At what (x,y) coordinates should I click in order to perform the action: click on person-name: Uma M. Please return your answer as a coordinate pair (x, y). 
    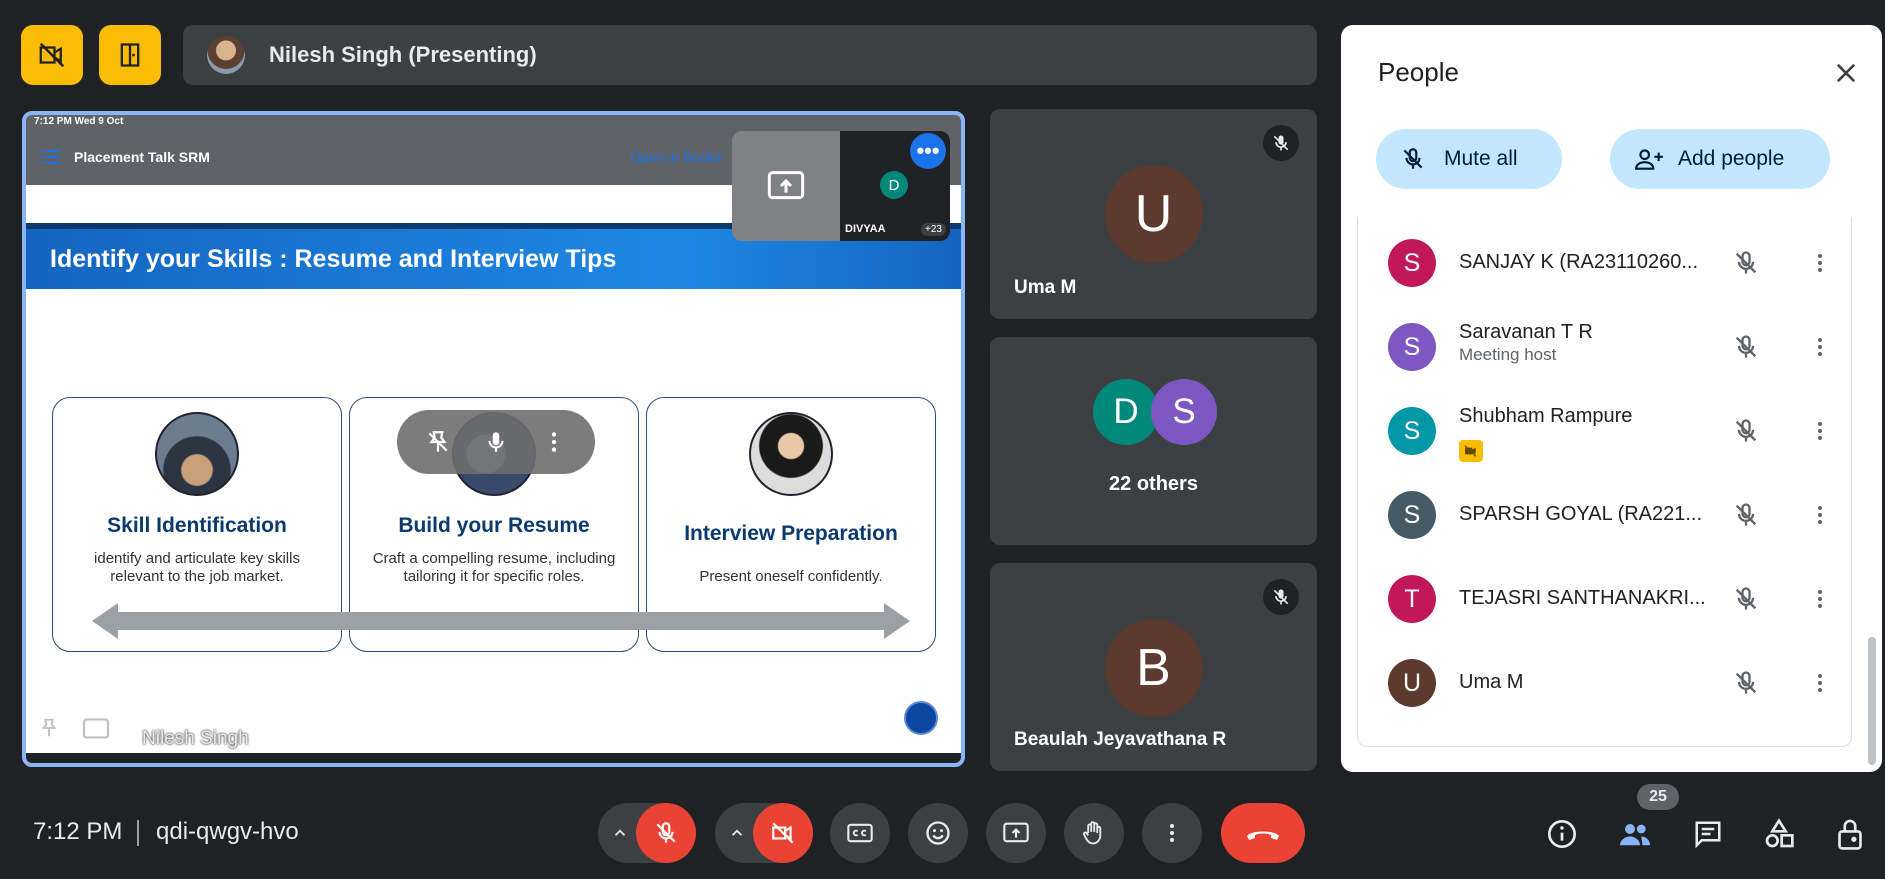
    Looking at the image, I should click on (1491, 682).